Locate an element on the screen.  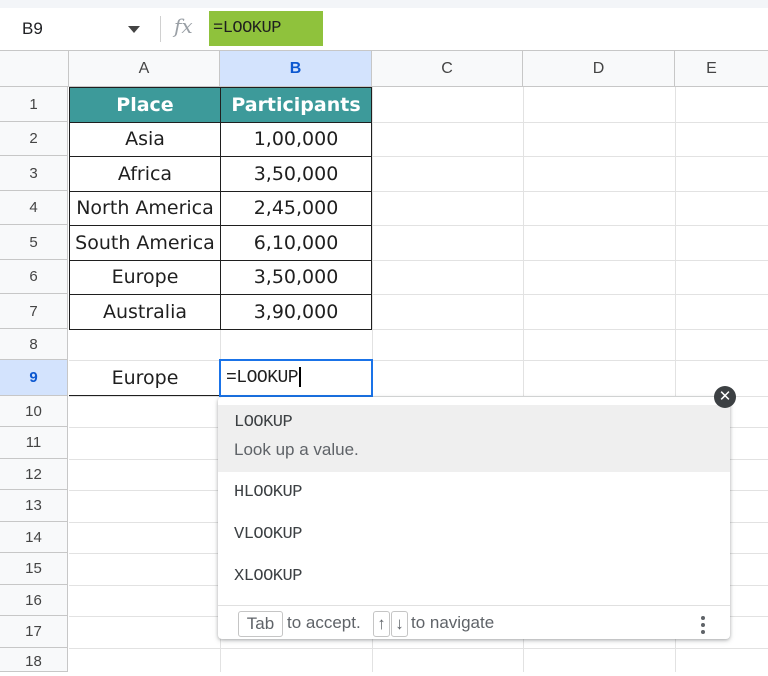
column-header-d: D is located at coordinates (599, 69).